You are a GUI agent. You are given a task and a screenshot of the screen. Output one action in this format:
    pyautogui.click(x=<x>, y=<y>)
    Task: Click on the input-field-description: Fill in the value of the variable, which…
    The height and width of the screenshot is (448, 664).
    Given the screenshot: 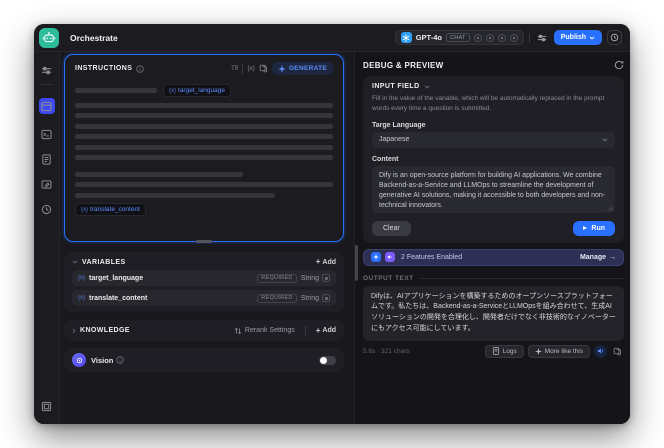 What is the action you would take?
    pyautogui.click(x=488, y=103)
    